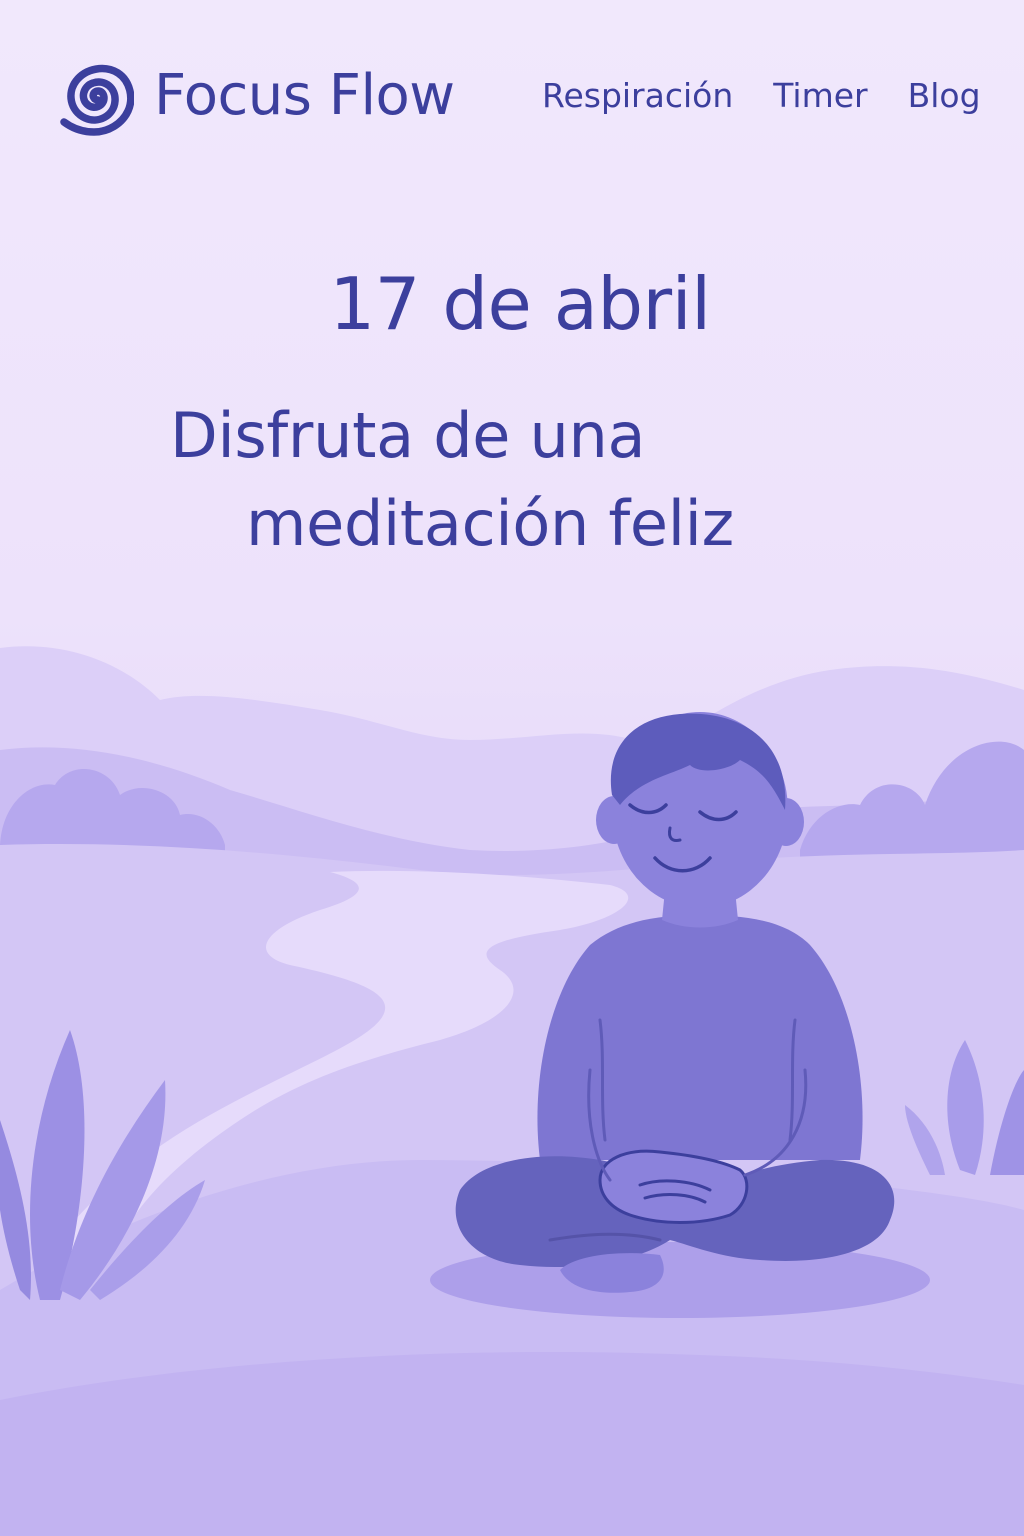 The height and width of the screenshot is (1536, 1024). I want to click on hero-headline: Disfruta de una meditación feliz, so click(512, 480).